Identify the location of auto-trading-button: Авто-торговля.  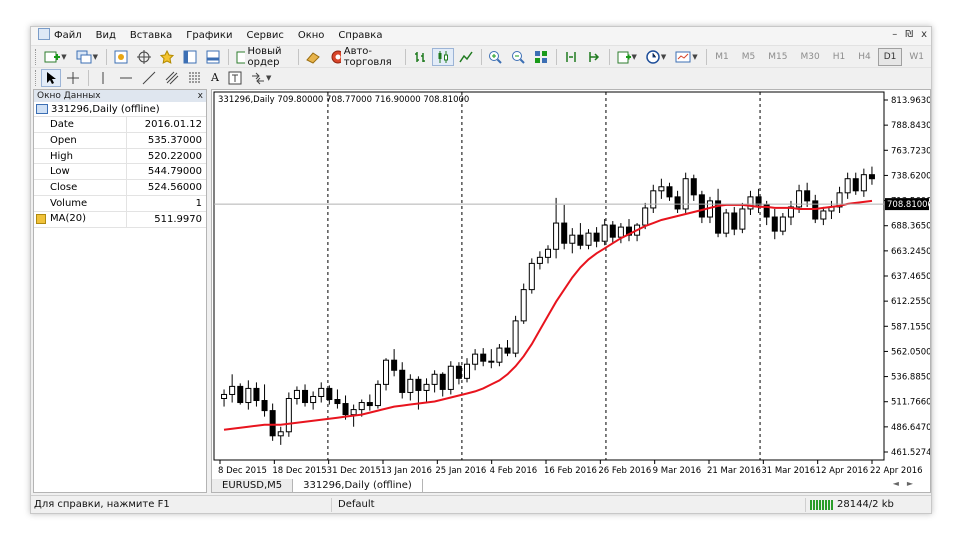
(363, 57).